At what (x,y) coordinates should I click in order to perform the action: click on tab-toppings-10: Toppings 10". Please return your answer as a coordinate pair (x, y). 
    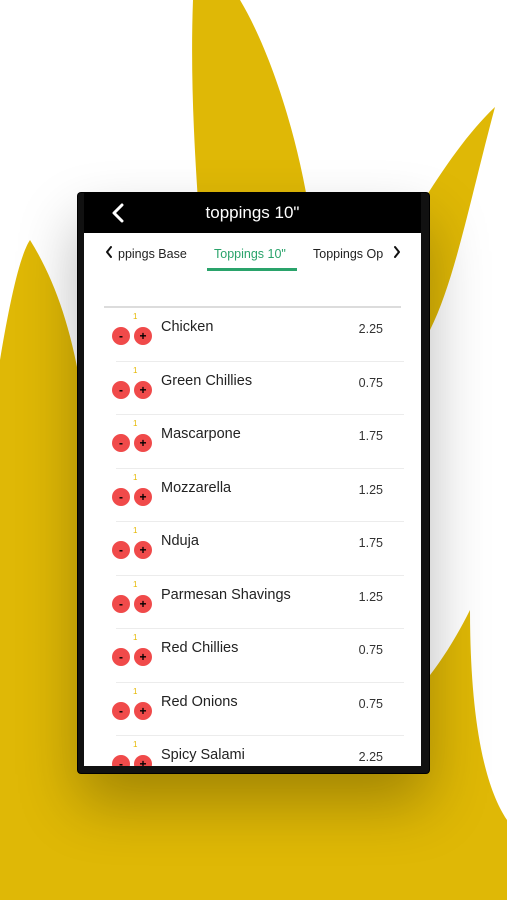
    Looking at the image, I should click on (250, 254).